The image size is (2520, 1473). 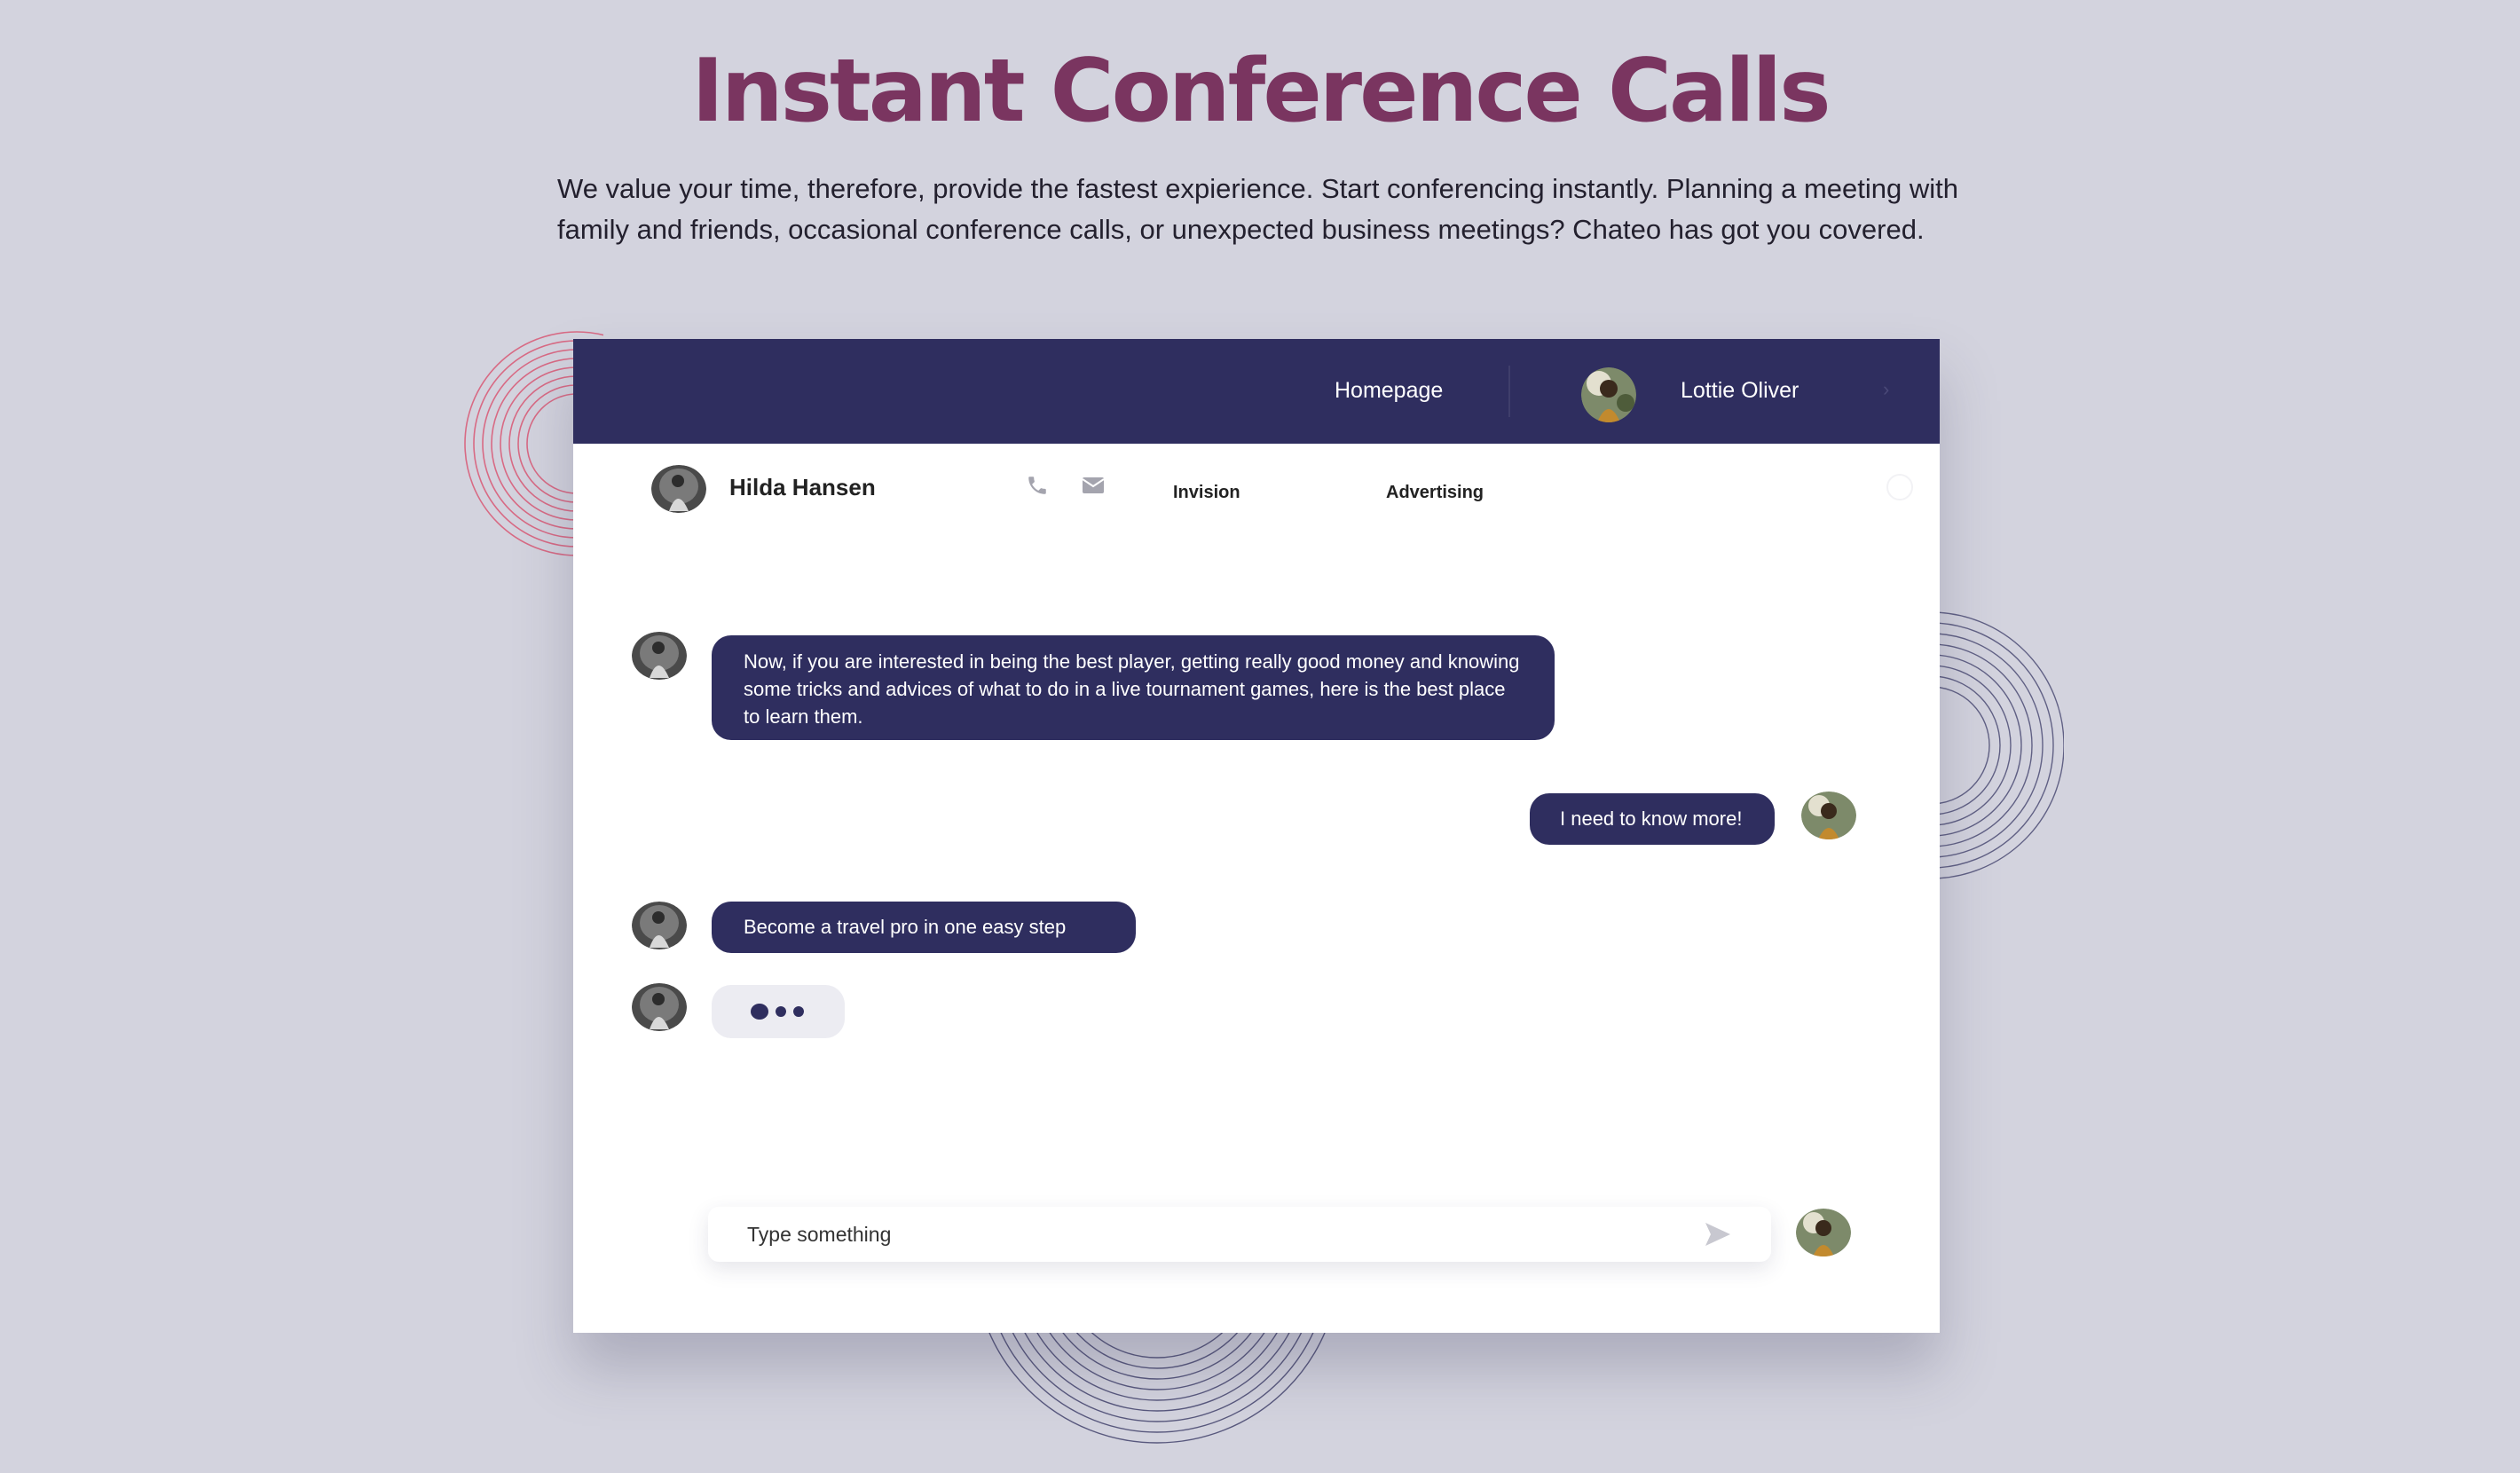 What do you see at coordinates (1886, 390) in the screenshot?
I see `chevron-right-icon: ›` at bounding box center [1886, 390].